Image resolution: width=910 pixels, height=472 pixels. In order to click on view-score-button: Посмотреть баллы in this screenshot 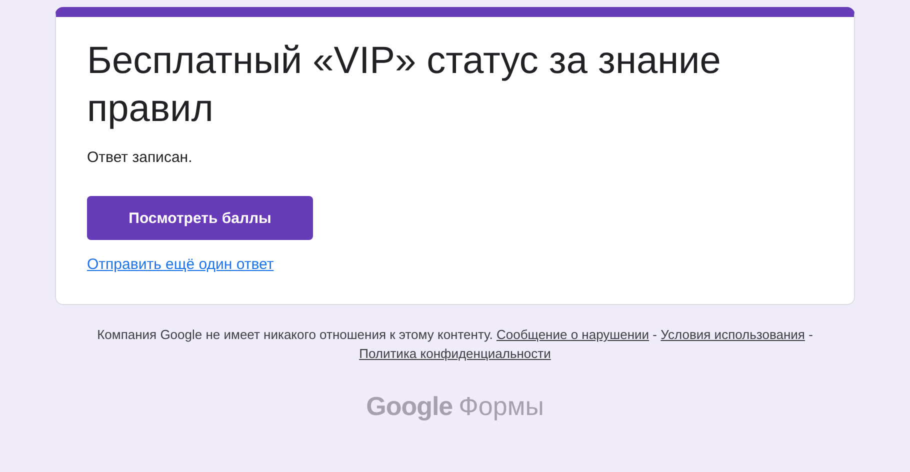, I will do `click(200, 218)`.